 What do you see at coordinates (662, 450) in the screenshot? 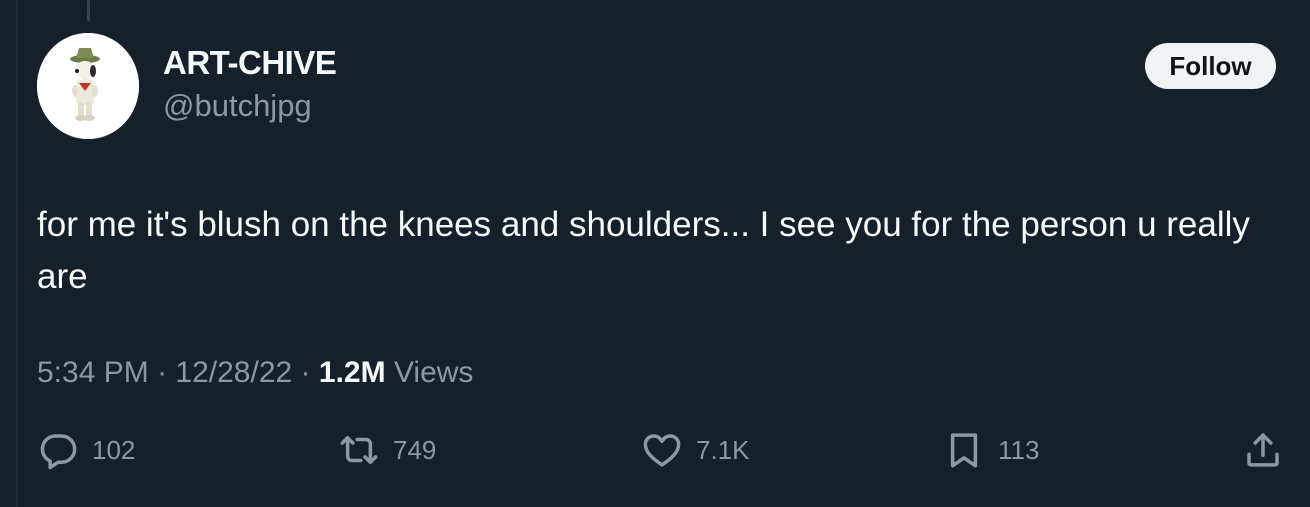
I see `heart-icon` at bounding box center [662, 450].